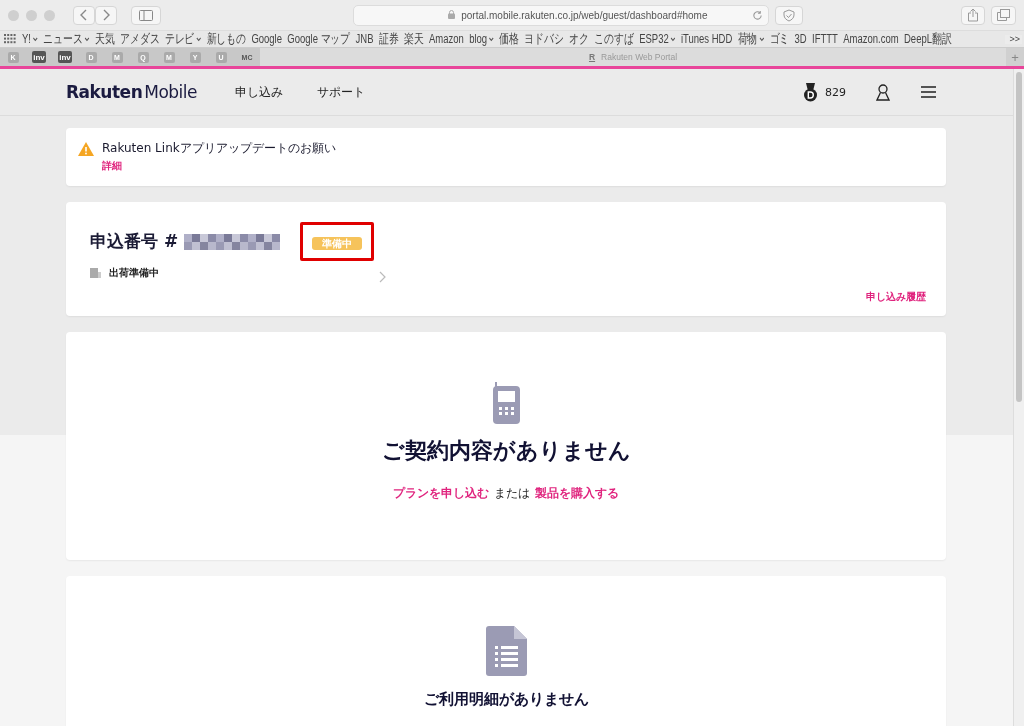 The image size is (1024, 726). Describe the element at coordinates (364, 39) in the screenshot. I see `bookmark-link: JNB` at that location.